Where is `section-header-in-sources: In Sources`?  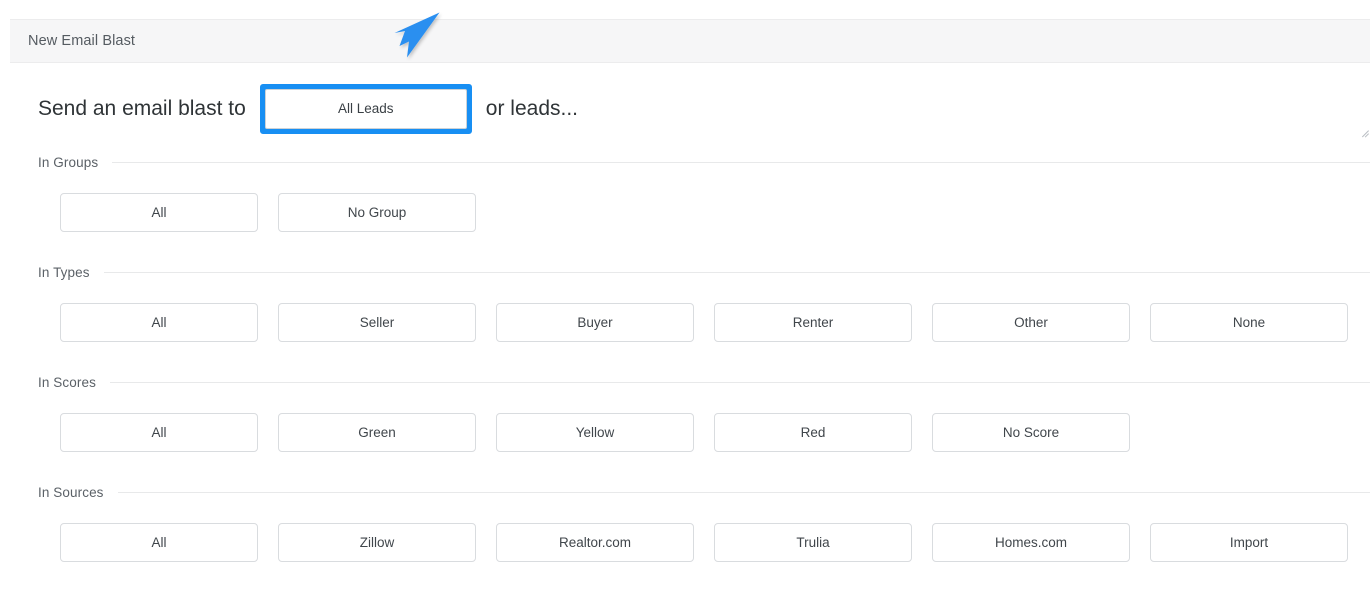
section-header-in-sources: In Sources is located at coordinates (685, 492).